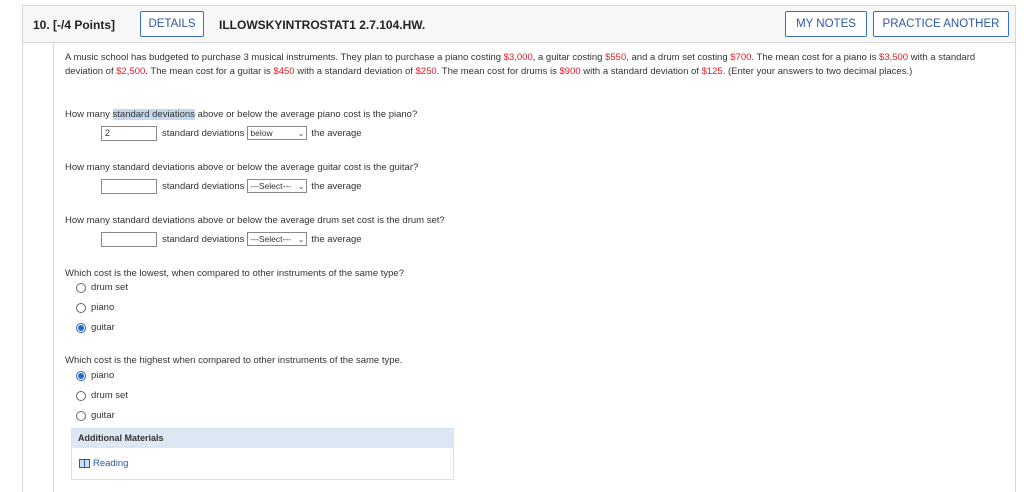 The width and height of the screenshot is (1024, 492). I want to click on assignment-id: ILLOWSKYINTROSTAT1 2.7.104.HW., so click(322, 25).